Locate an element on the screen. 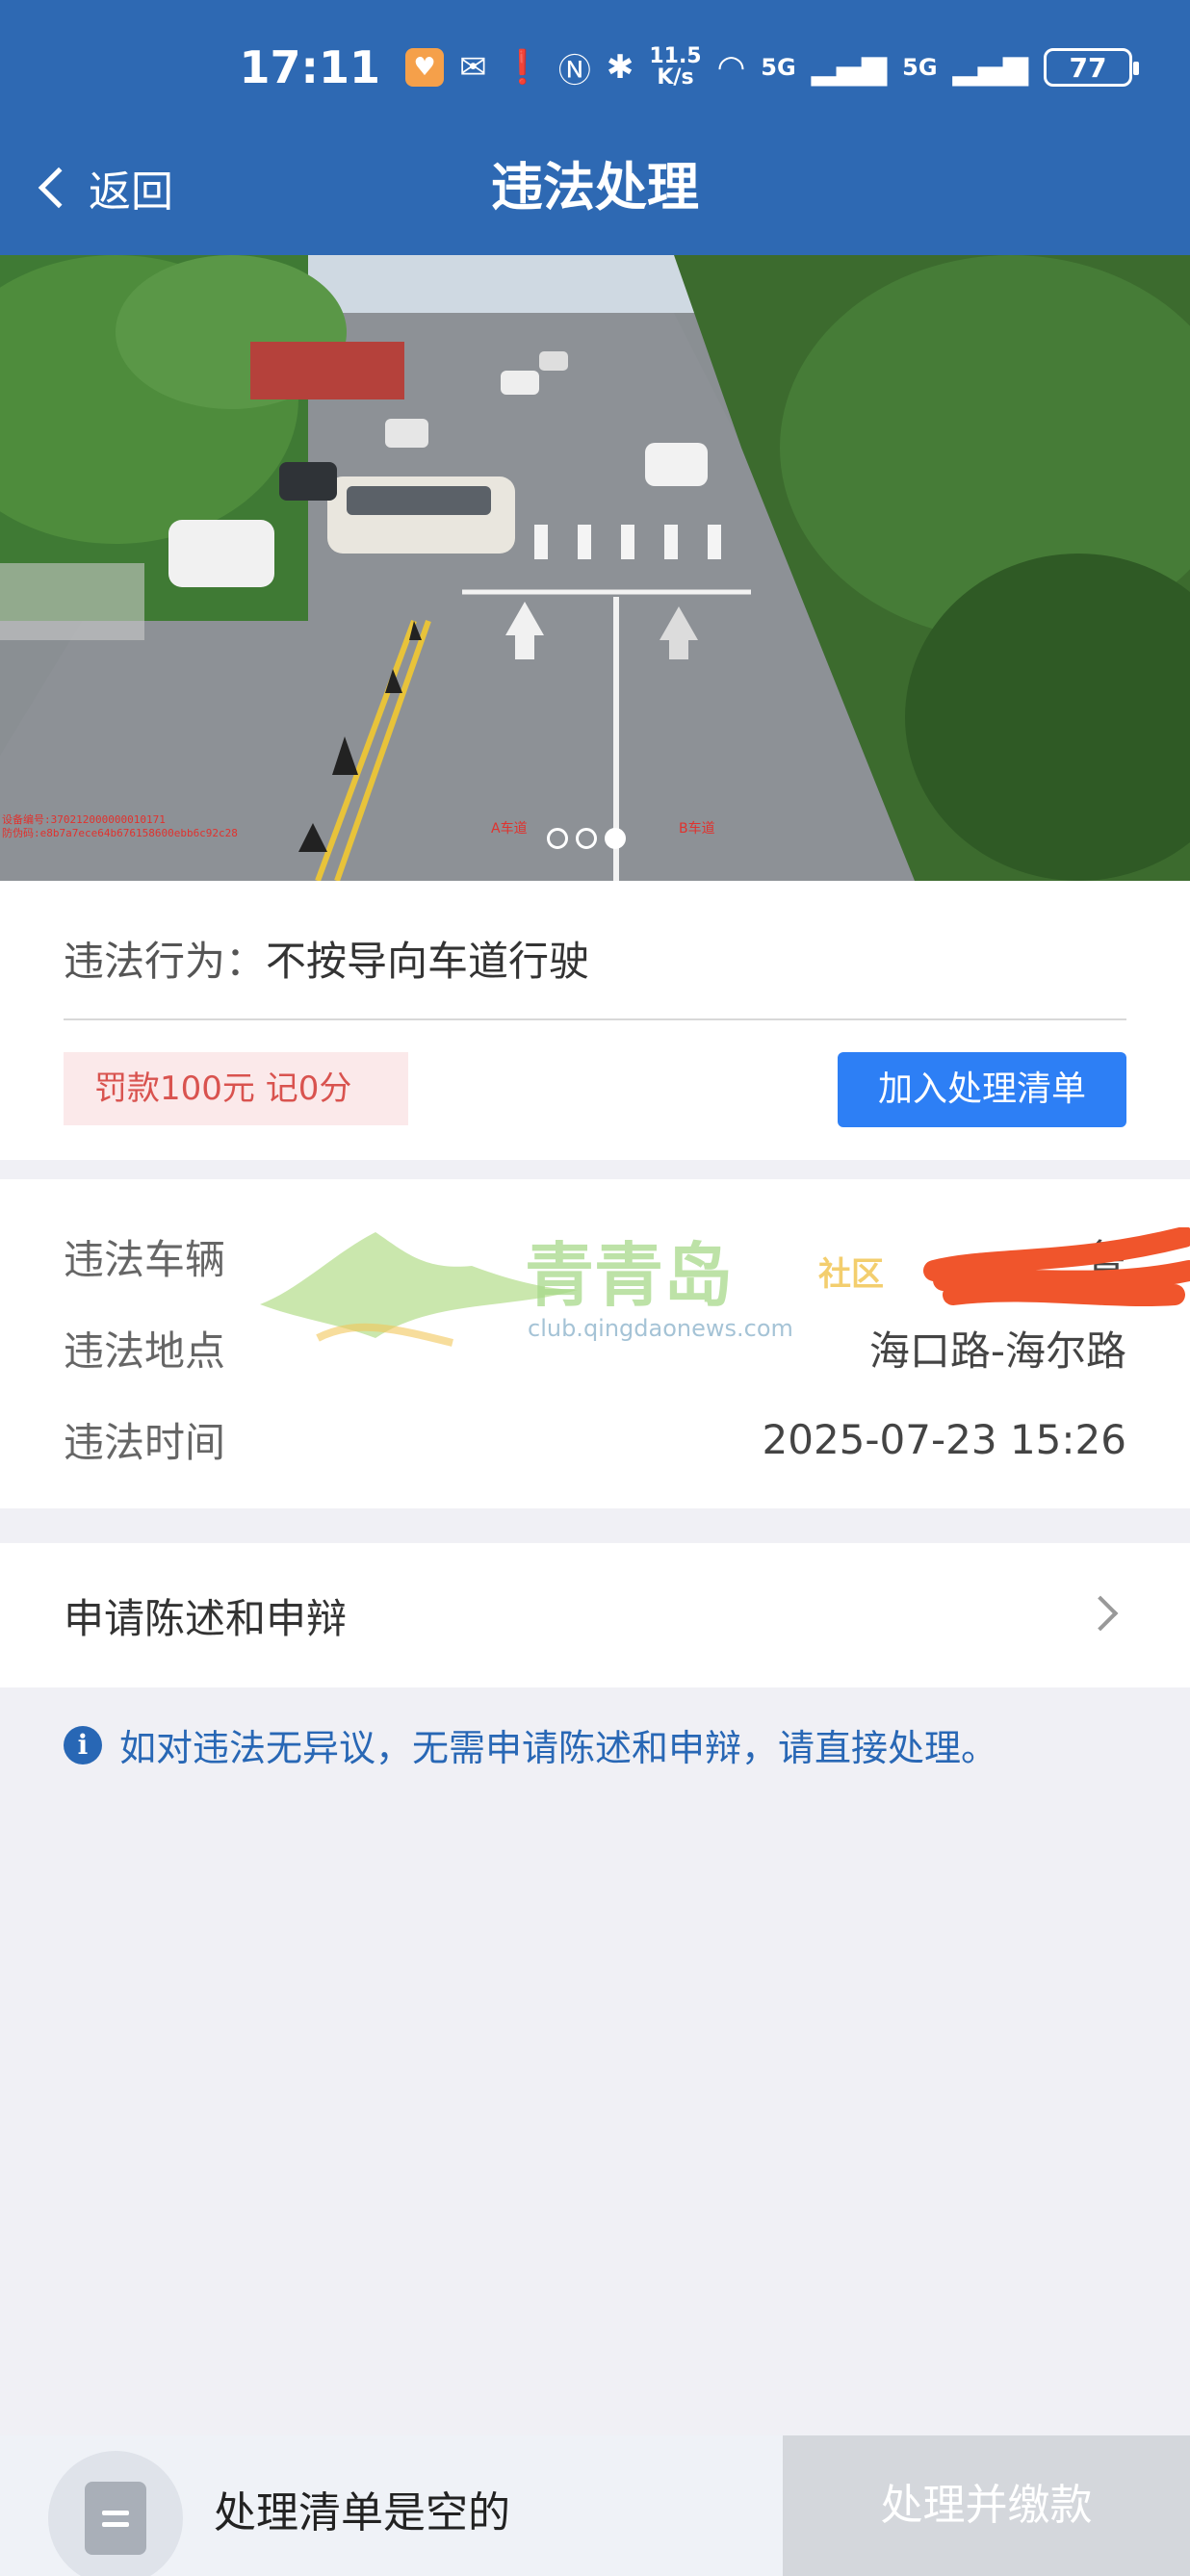  watermark-url: club.qingdaonews.com is located at coordinates (660, 1328).